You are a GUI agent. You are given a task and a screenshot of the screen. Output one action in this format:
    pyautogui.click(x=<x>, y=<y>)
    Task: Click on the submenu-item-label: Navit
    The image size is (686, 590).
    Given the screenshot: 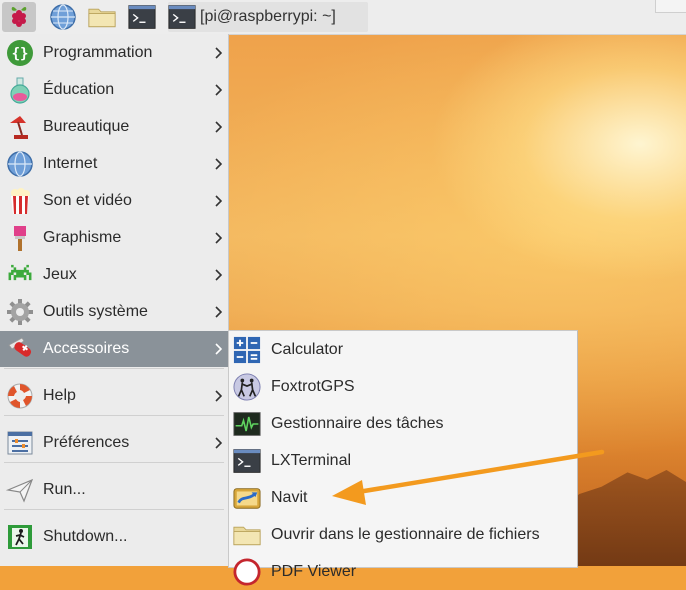 What is the action you would take?
    pyautogui.click(x=289, y=497)
    